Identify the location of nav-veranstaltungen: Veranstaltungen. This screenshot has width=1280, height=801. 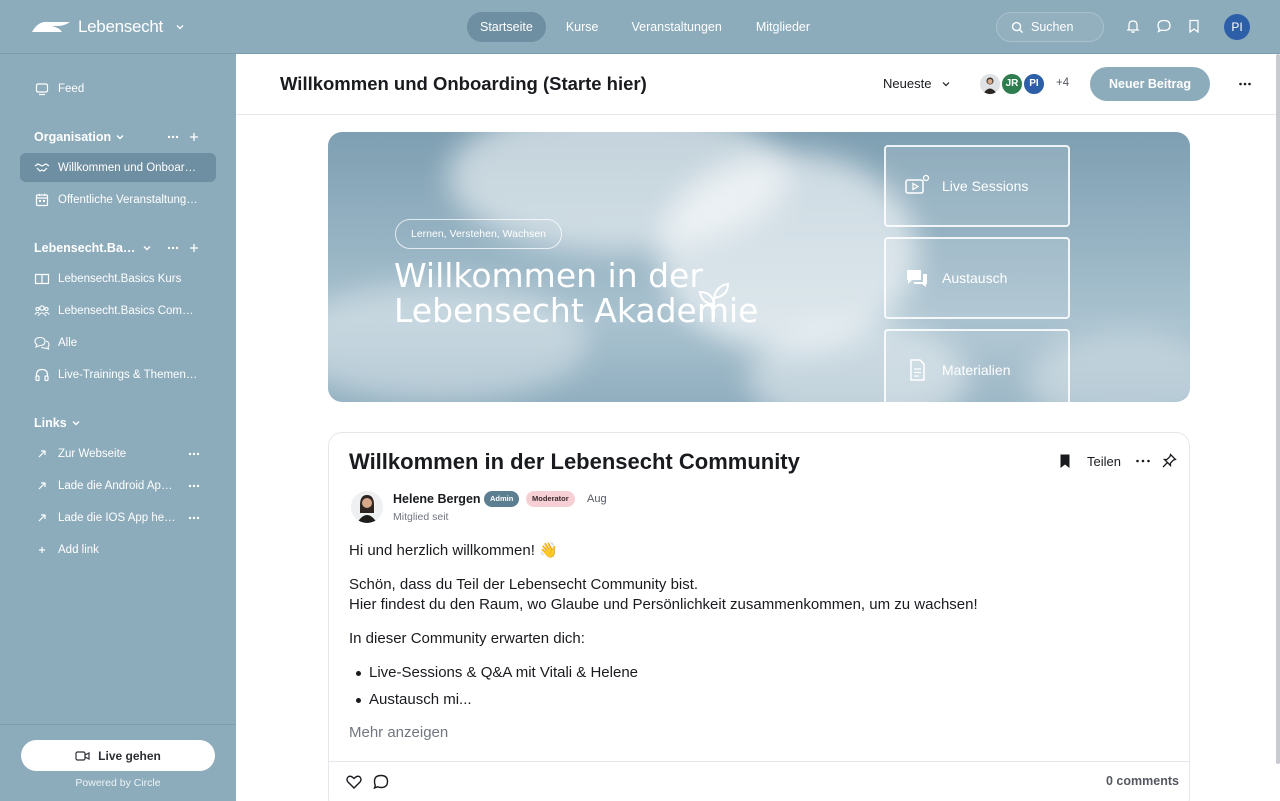
(676, 27).